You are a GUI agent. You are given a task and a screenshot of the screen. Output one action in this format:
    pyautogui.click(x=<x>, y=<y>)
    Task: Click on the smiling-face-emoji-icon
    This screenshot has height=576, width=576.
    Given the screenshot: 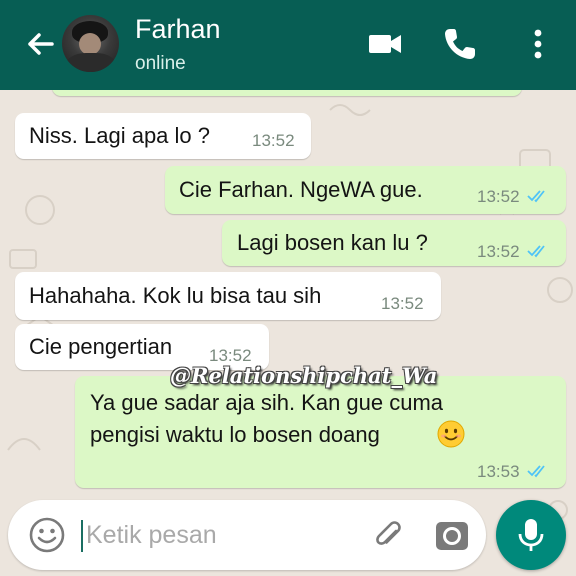 What is the action you would take?
    pyautogui.click(x=451, y=434)
    